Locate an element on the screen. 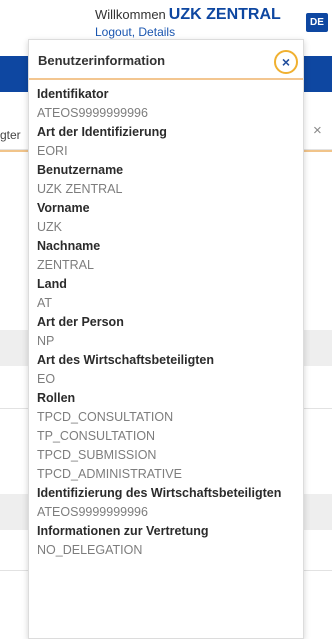 This screenshot has height=639, width=332. user-name: UZK ZENTRAL is located at coordinates (224, 14).